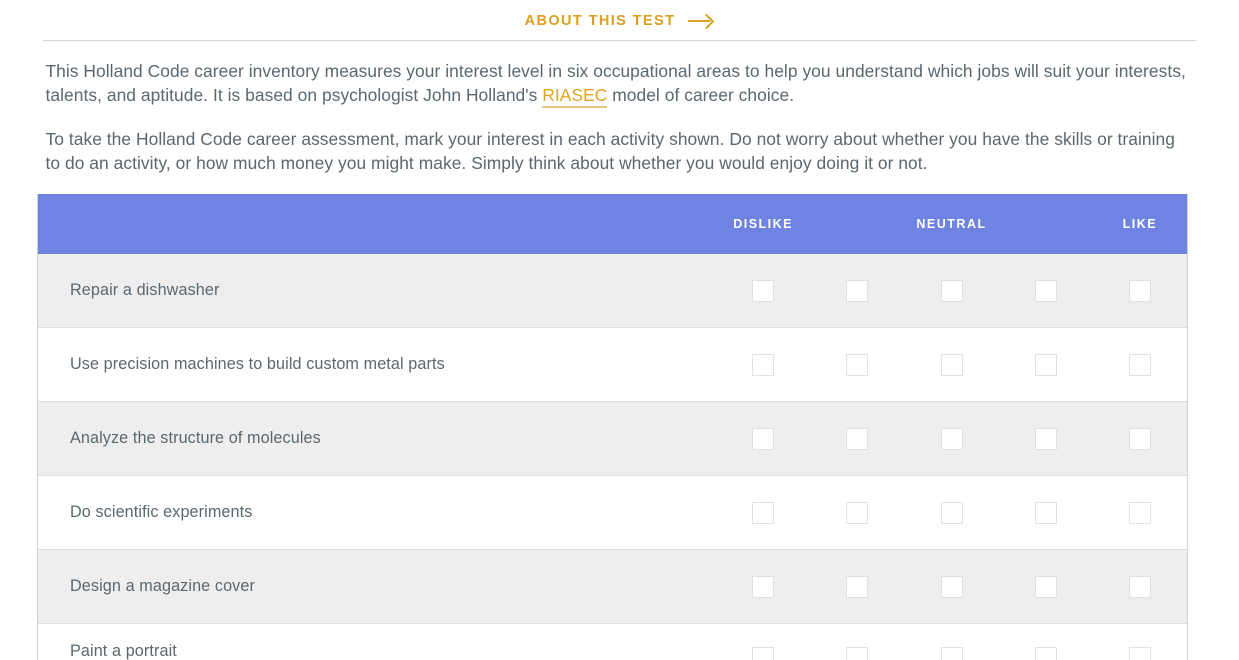 The image size is (1239, 660). What do you see at coordinates (701, 21) in the screenshot?
I see `arrow-right-icon` at bounding box center [701, 21].